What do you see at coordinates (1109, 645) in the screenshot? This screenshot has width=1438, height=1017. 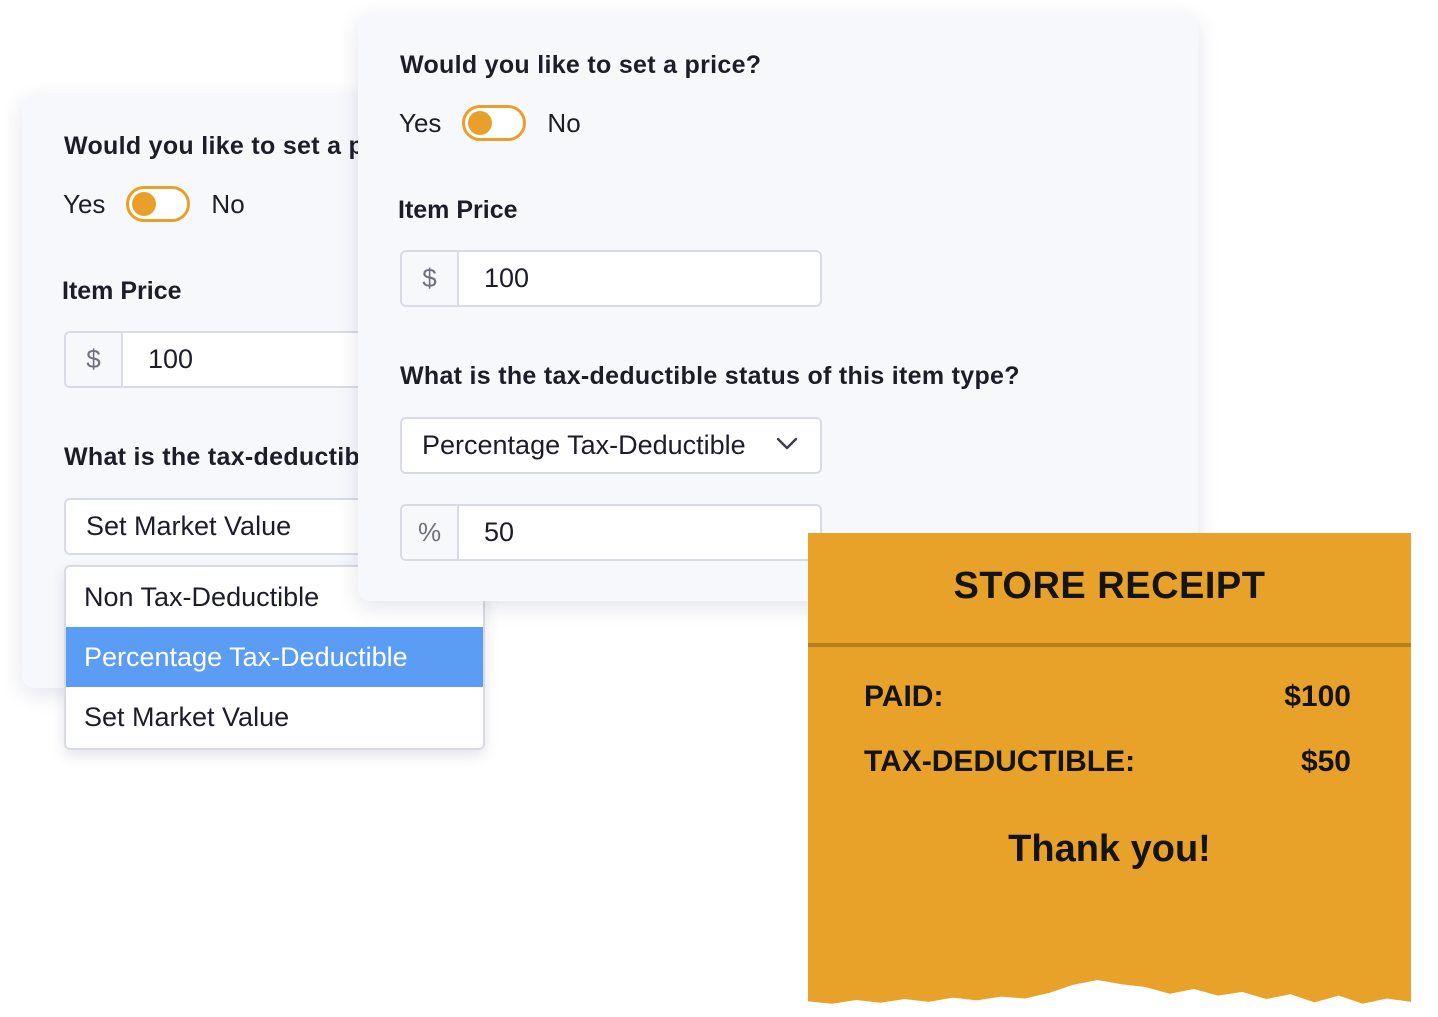 I see `receipt-divider` at bounding box center [1109, 645].